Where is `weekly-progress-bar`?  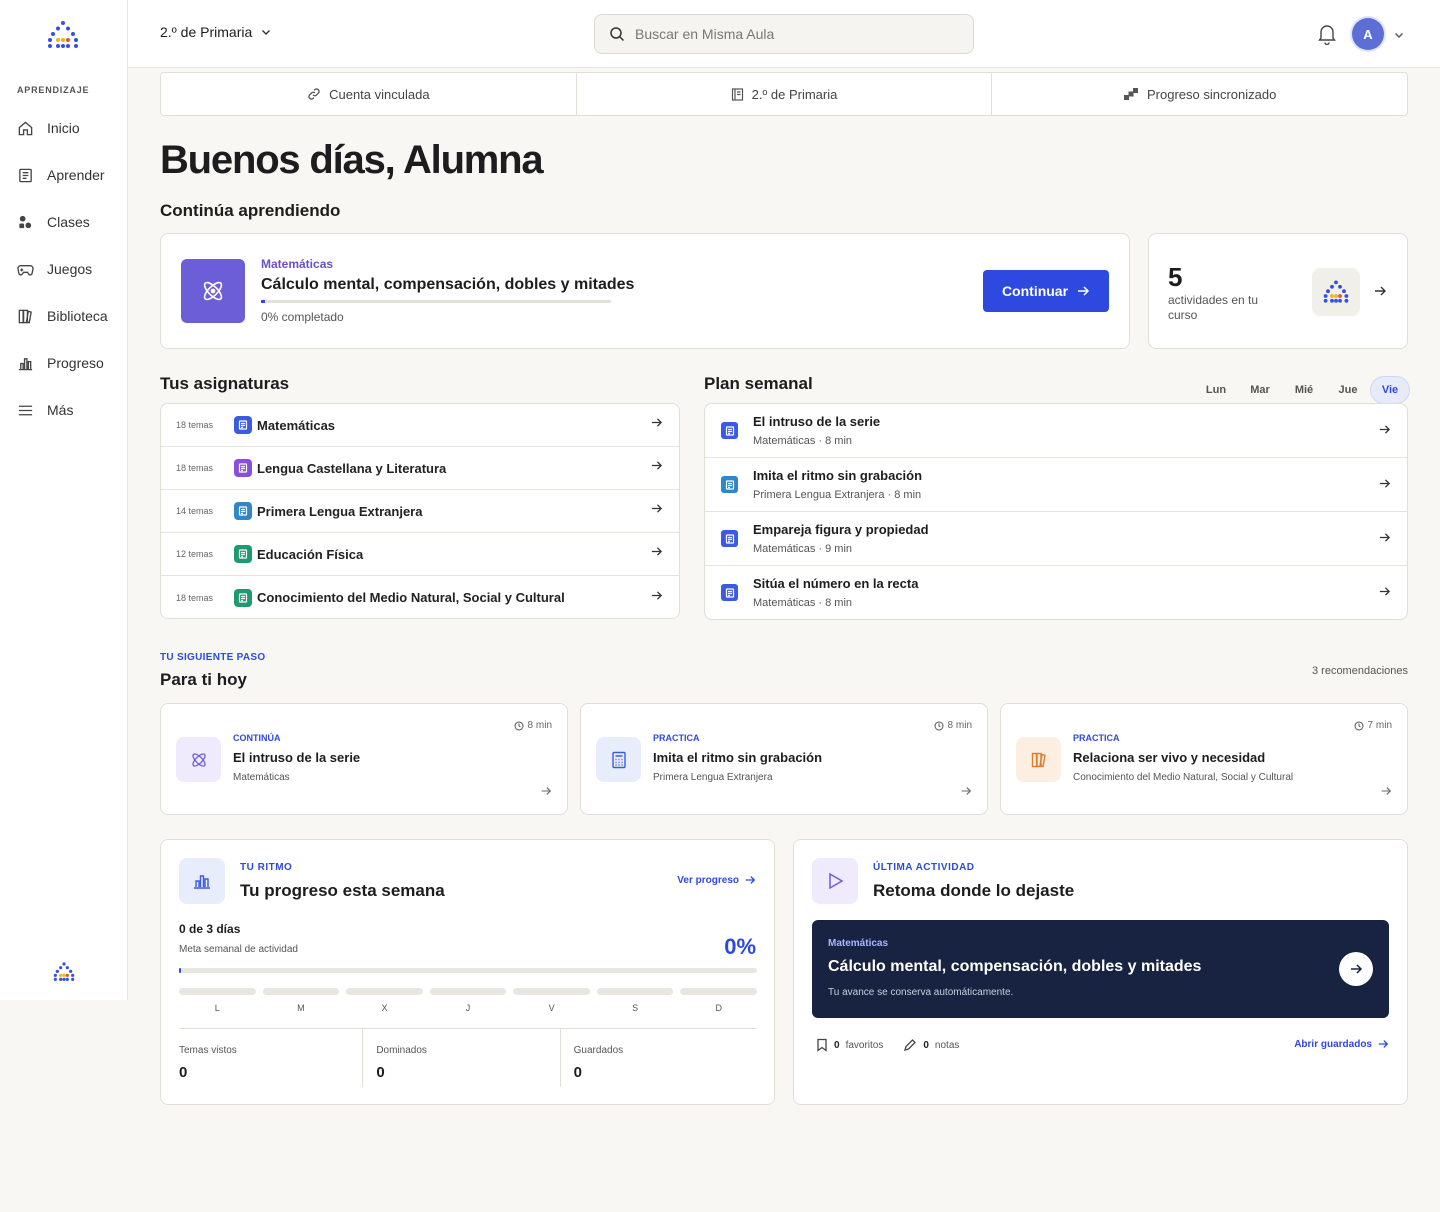
weekly-progress-bar is located at coordinates (468, 970).